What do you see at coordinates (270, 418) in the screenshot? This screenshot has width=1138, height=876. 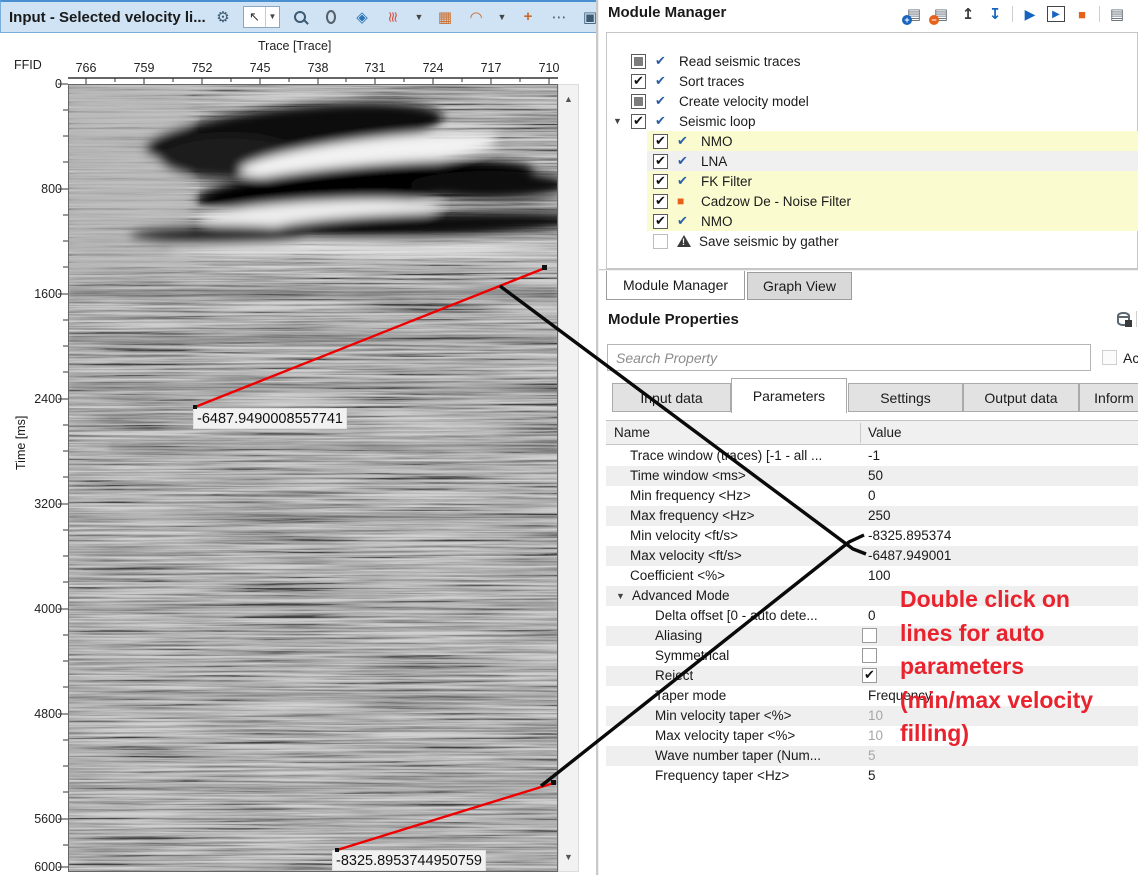 I see `max-velocity-pick-label: -6487.9490008557741` at bounding box center [270, 418].